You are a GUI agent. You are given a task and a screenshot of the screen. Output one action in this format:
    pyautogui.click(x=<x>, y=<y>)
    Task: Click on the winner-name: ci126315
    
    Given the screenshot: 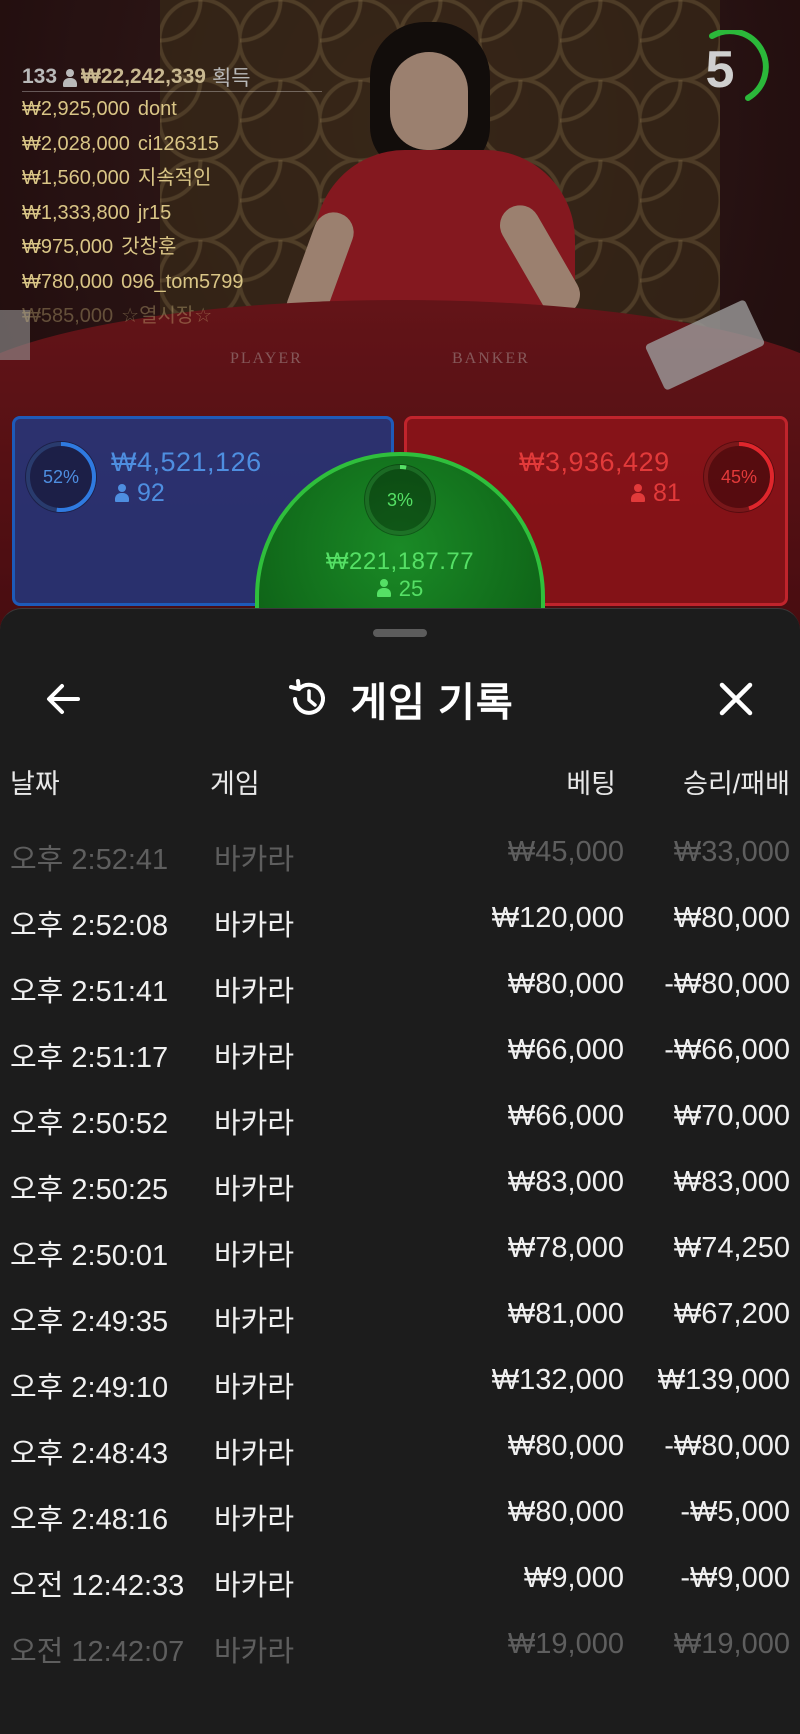 What is the action you would take?
    pyautogui.click(x=178, y=143)
    